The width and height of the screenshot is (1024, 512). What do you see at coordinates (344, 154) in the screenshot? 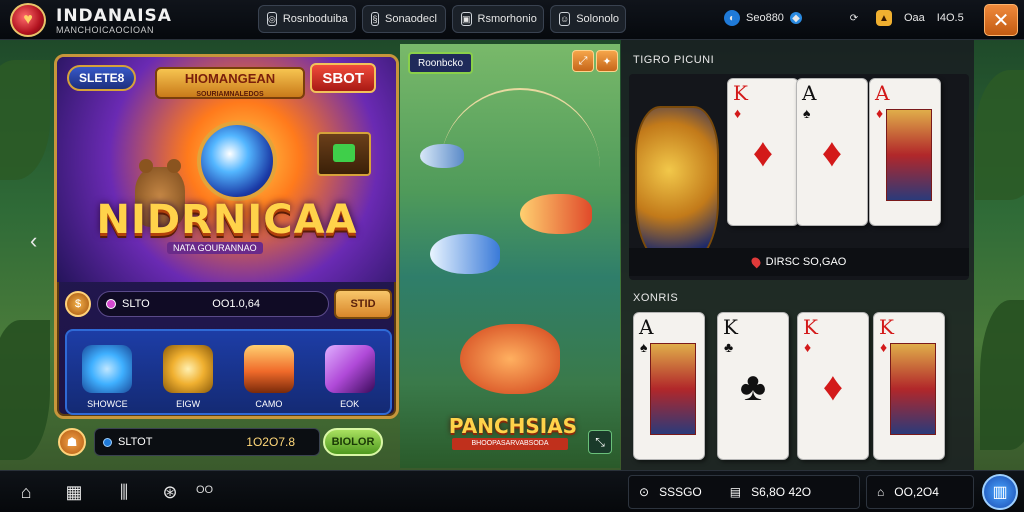
I see `treasure-chest-icon` at bounding box center [344, 154].